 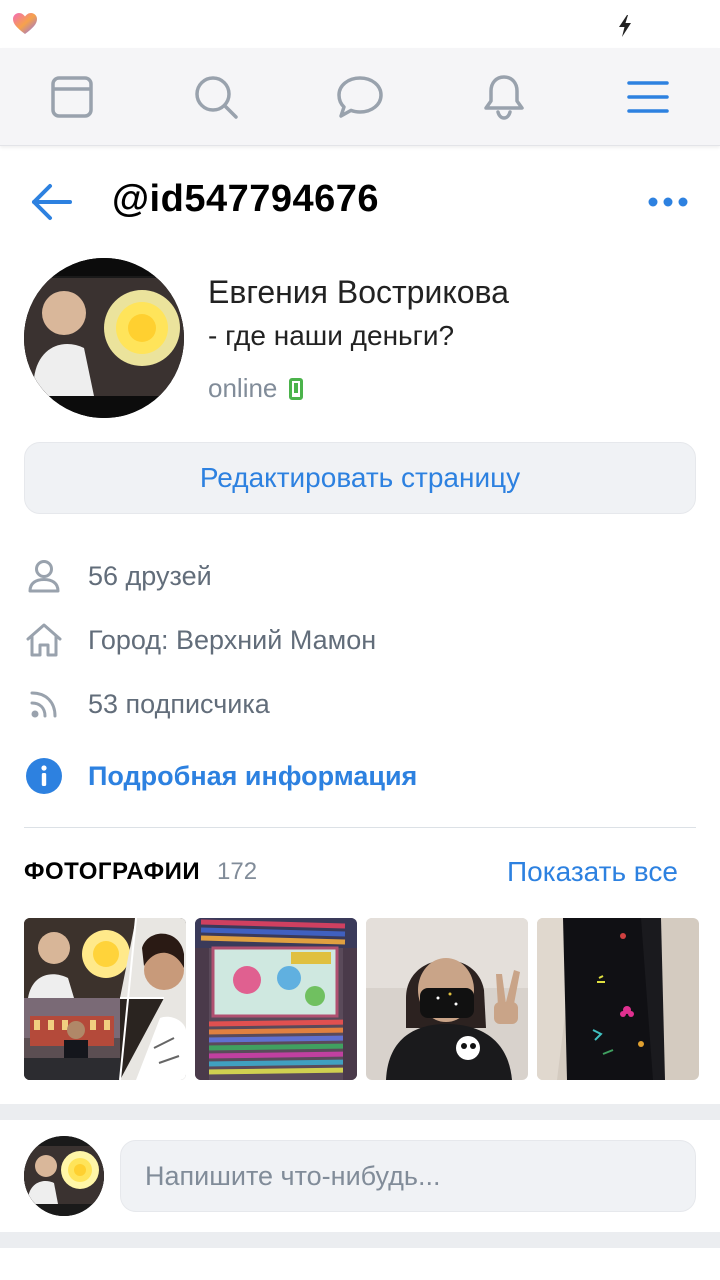 I want to click on notifications-icon, so click(x=504, y=97).